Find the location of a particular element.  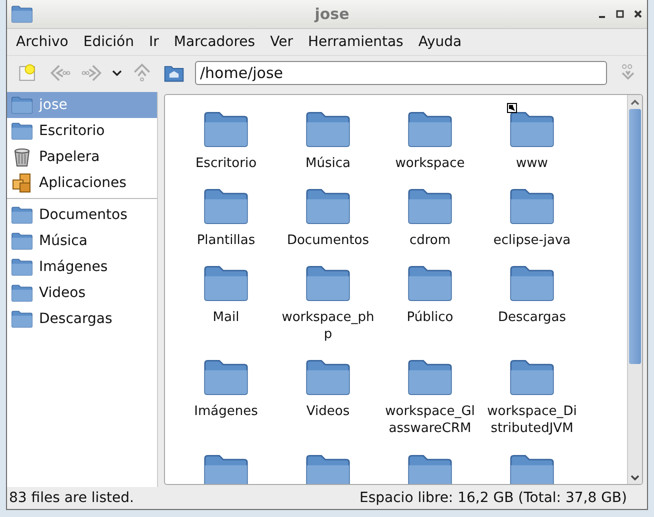

file-name: Plantillas is located at coordinates (226, 240).